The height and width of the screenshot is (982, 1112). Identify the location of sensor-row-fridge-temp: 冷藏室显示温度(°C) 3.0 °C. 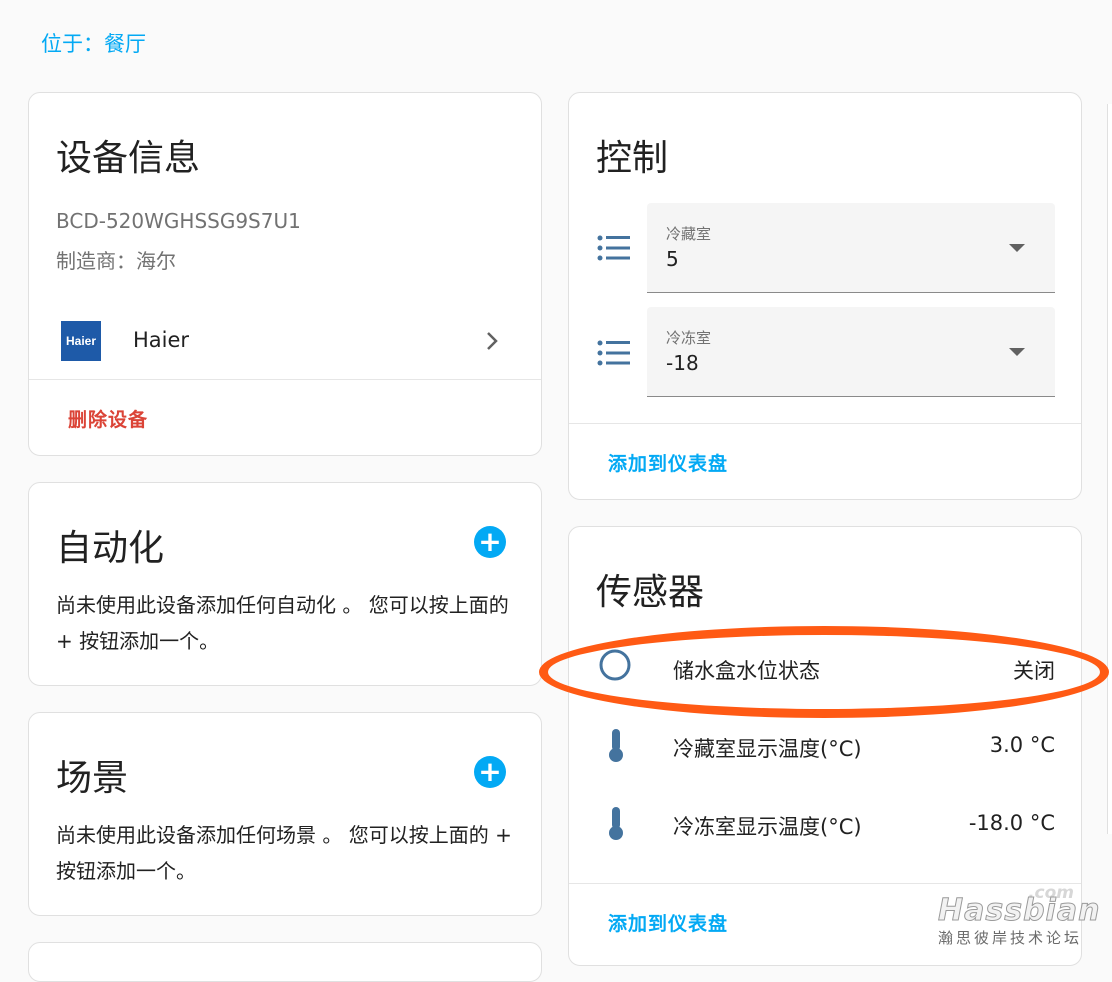
(825, 749).